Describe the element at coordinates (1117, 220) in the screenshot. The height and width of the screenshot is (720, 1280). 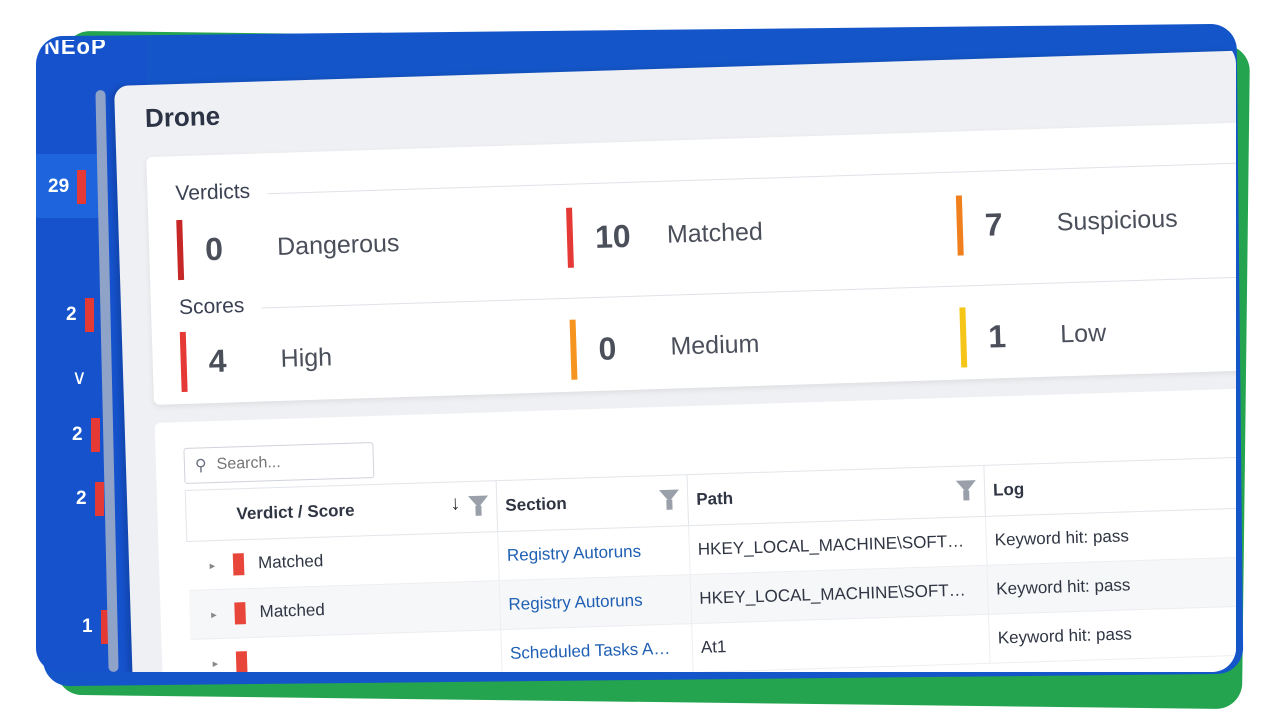
I see `stat-label: Suspicious` at that location.